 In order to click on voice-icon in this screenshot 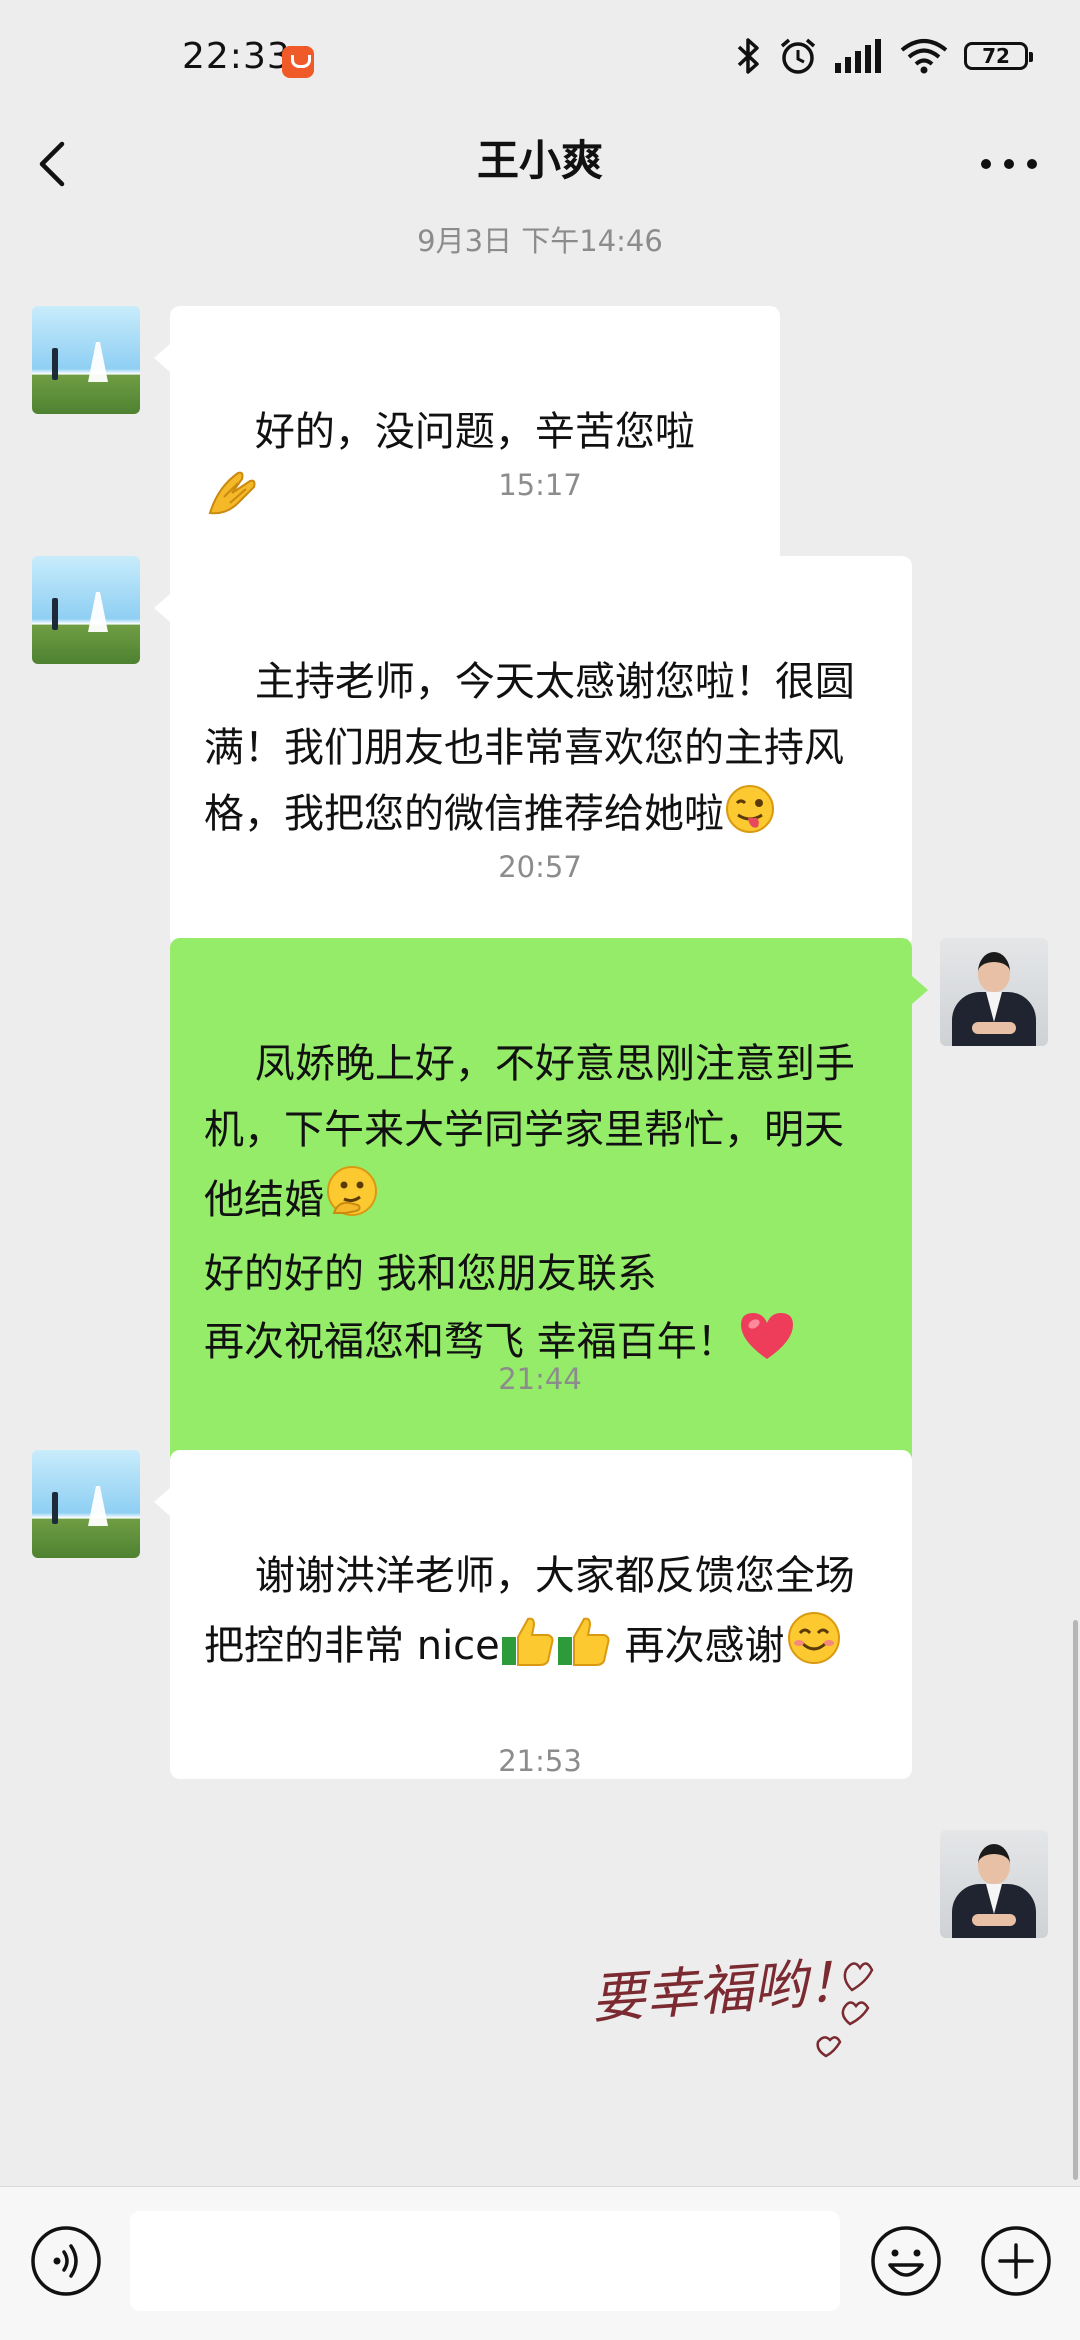, I will do `click(66, 2261)`.